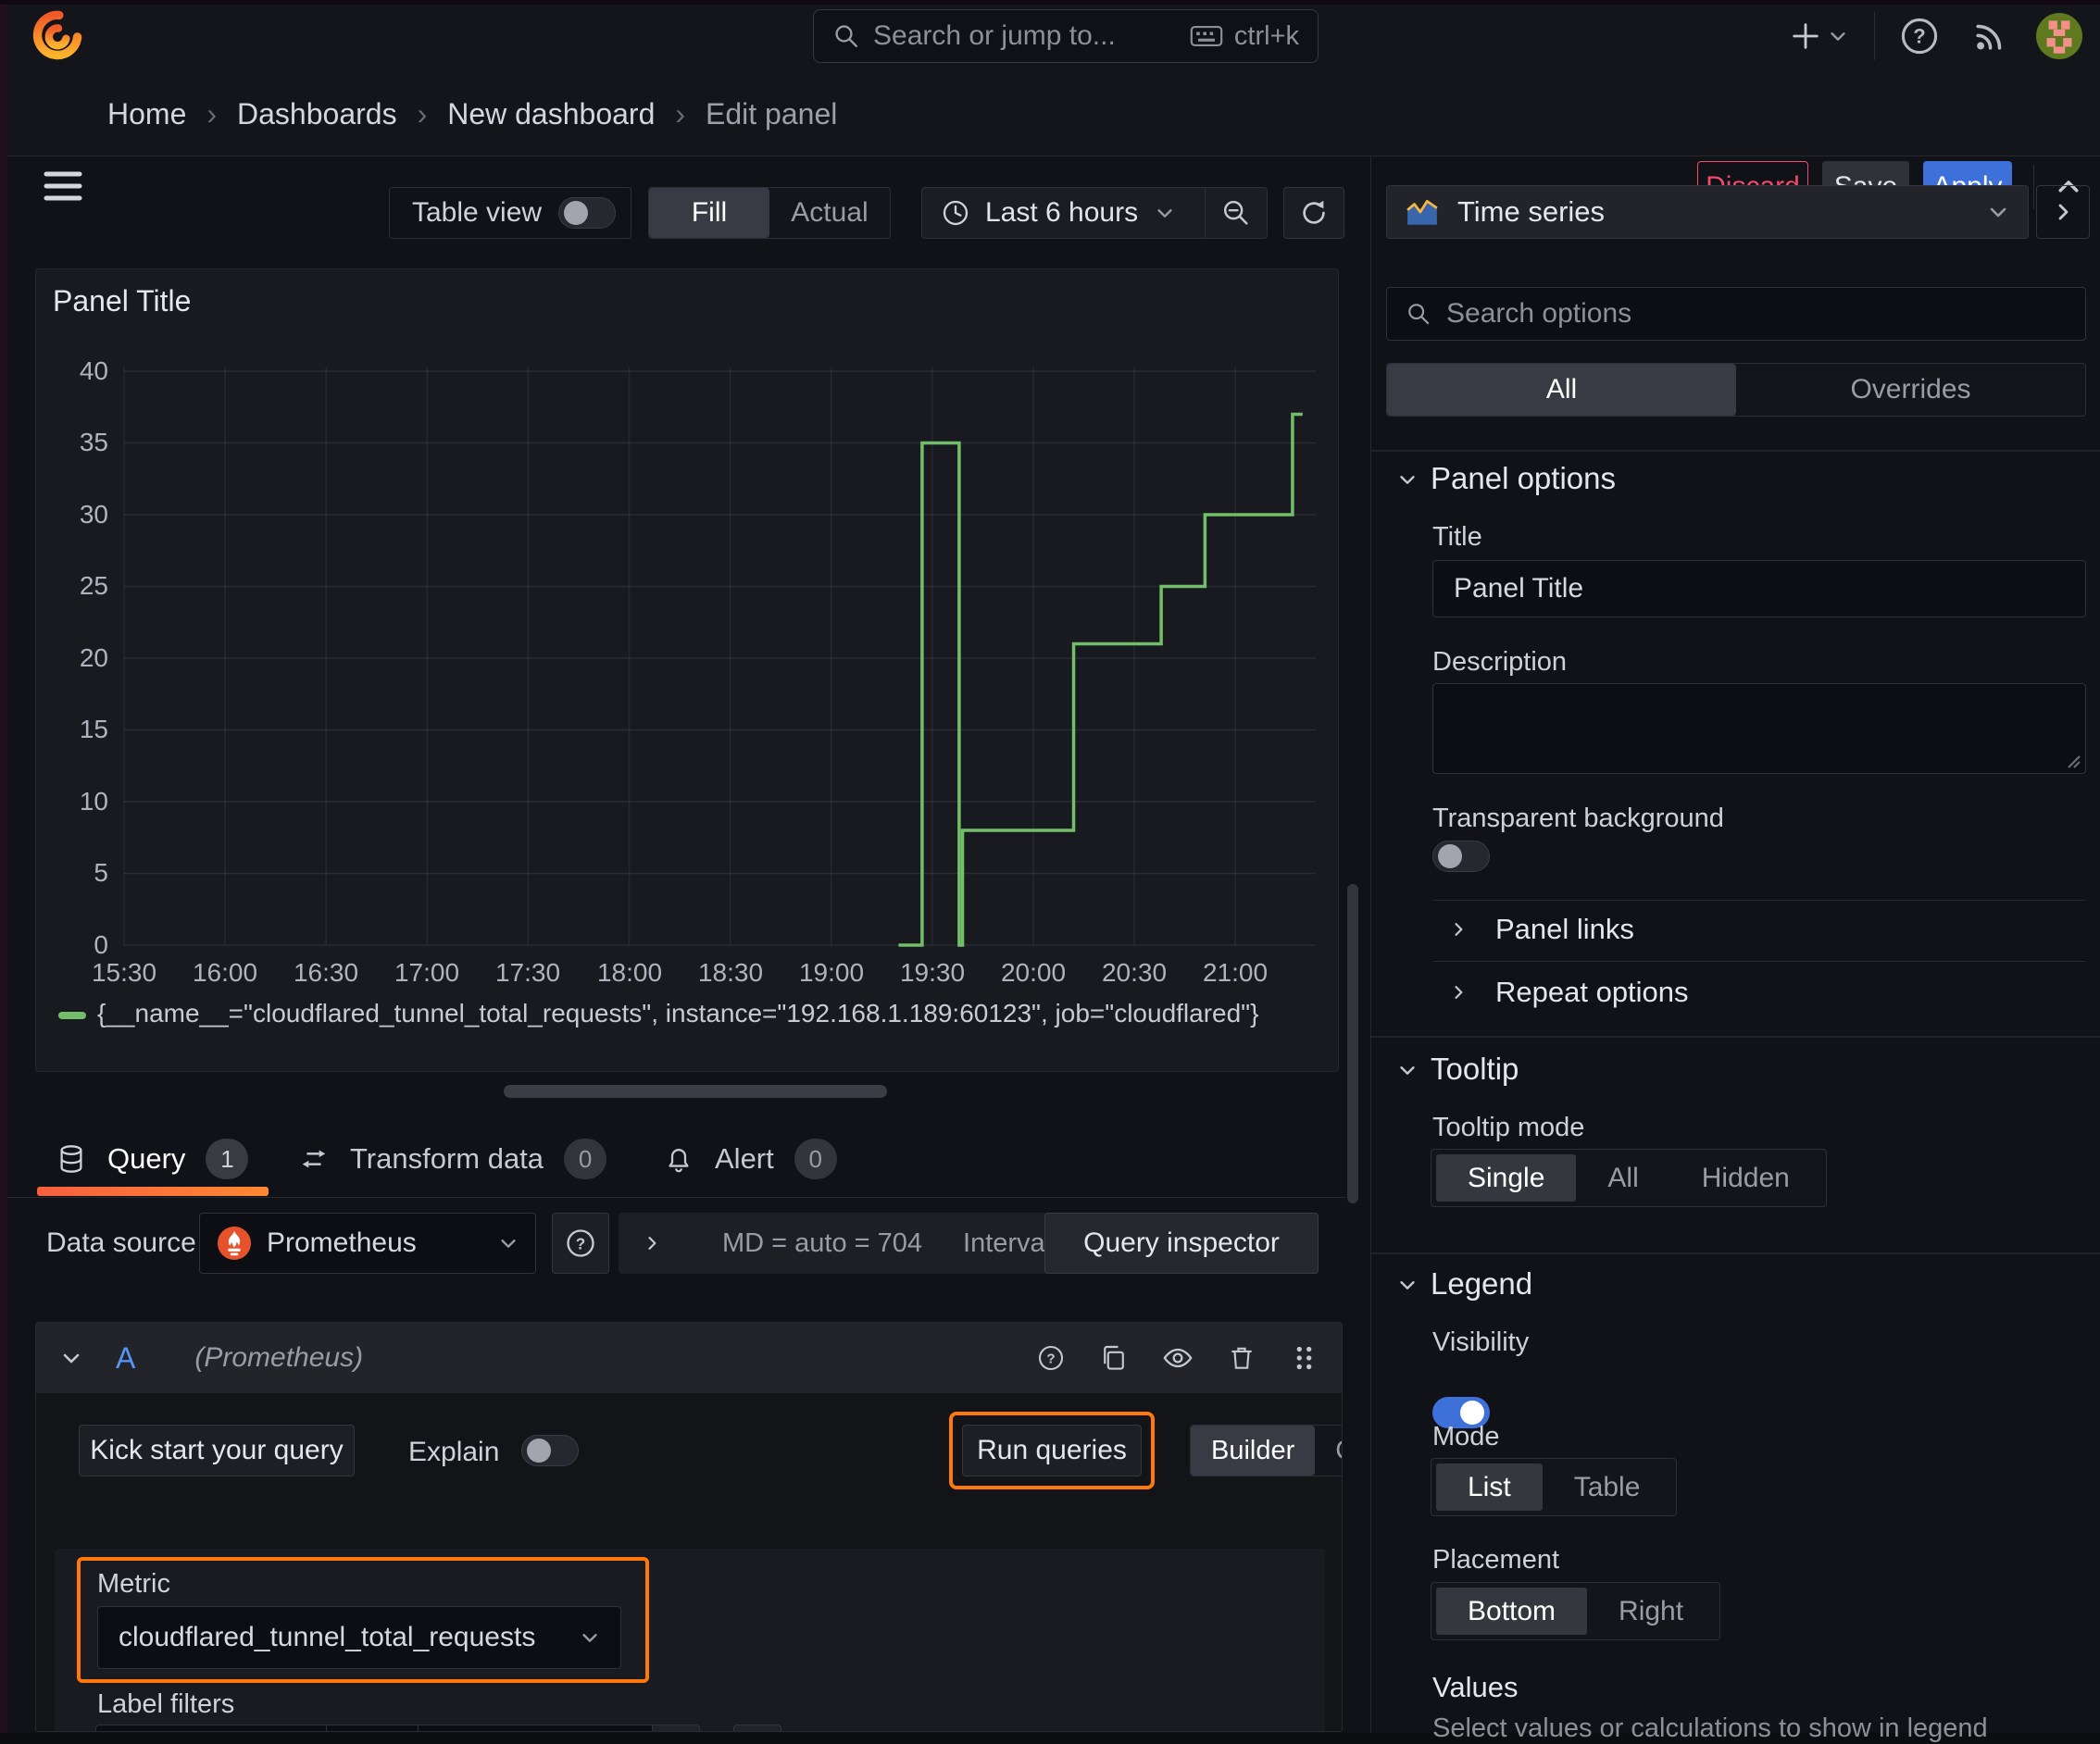 The height and width of the screenshot is (1744, 2100). I want to click on breadcrumb-dashboards: Dashboards, so click(317, 114).